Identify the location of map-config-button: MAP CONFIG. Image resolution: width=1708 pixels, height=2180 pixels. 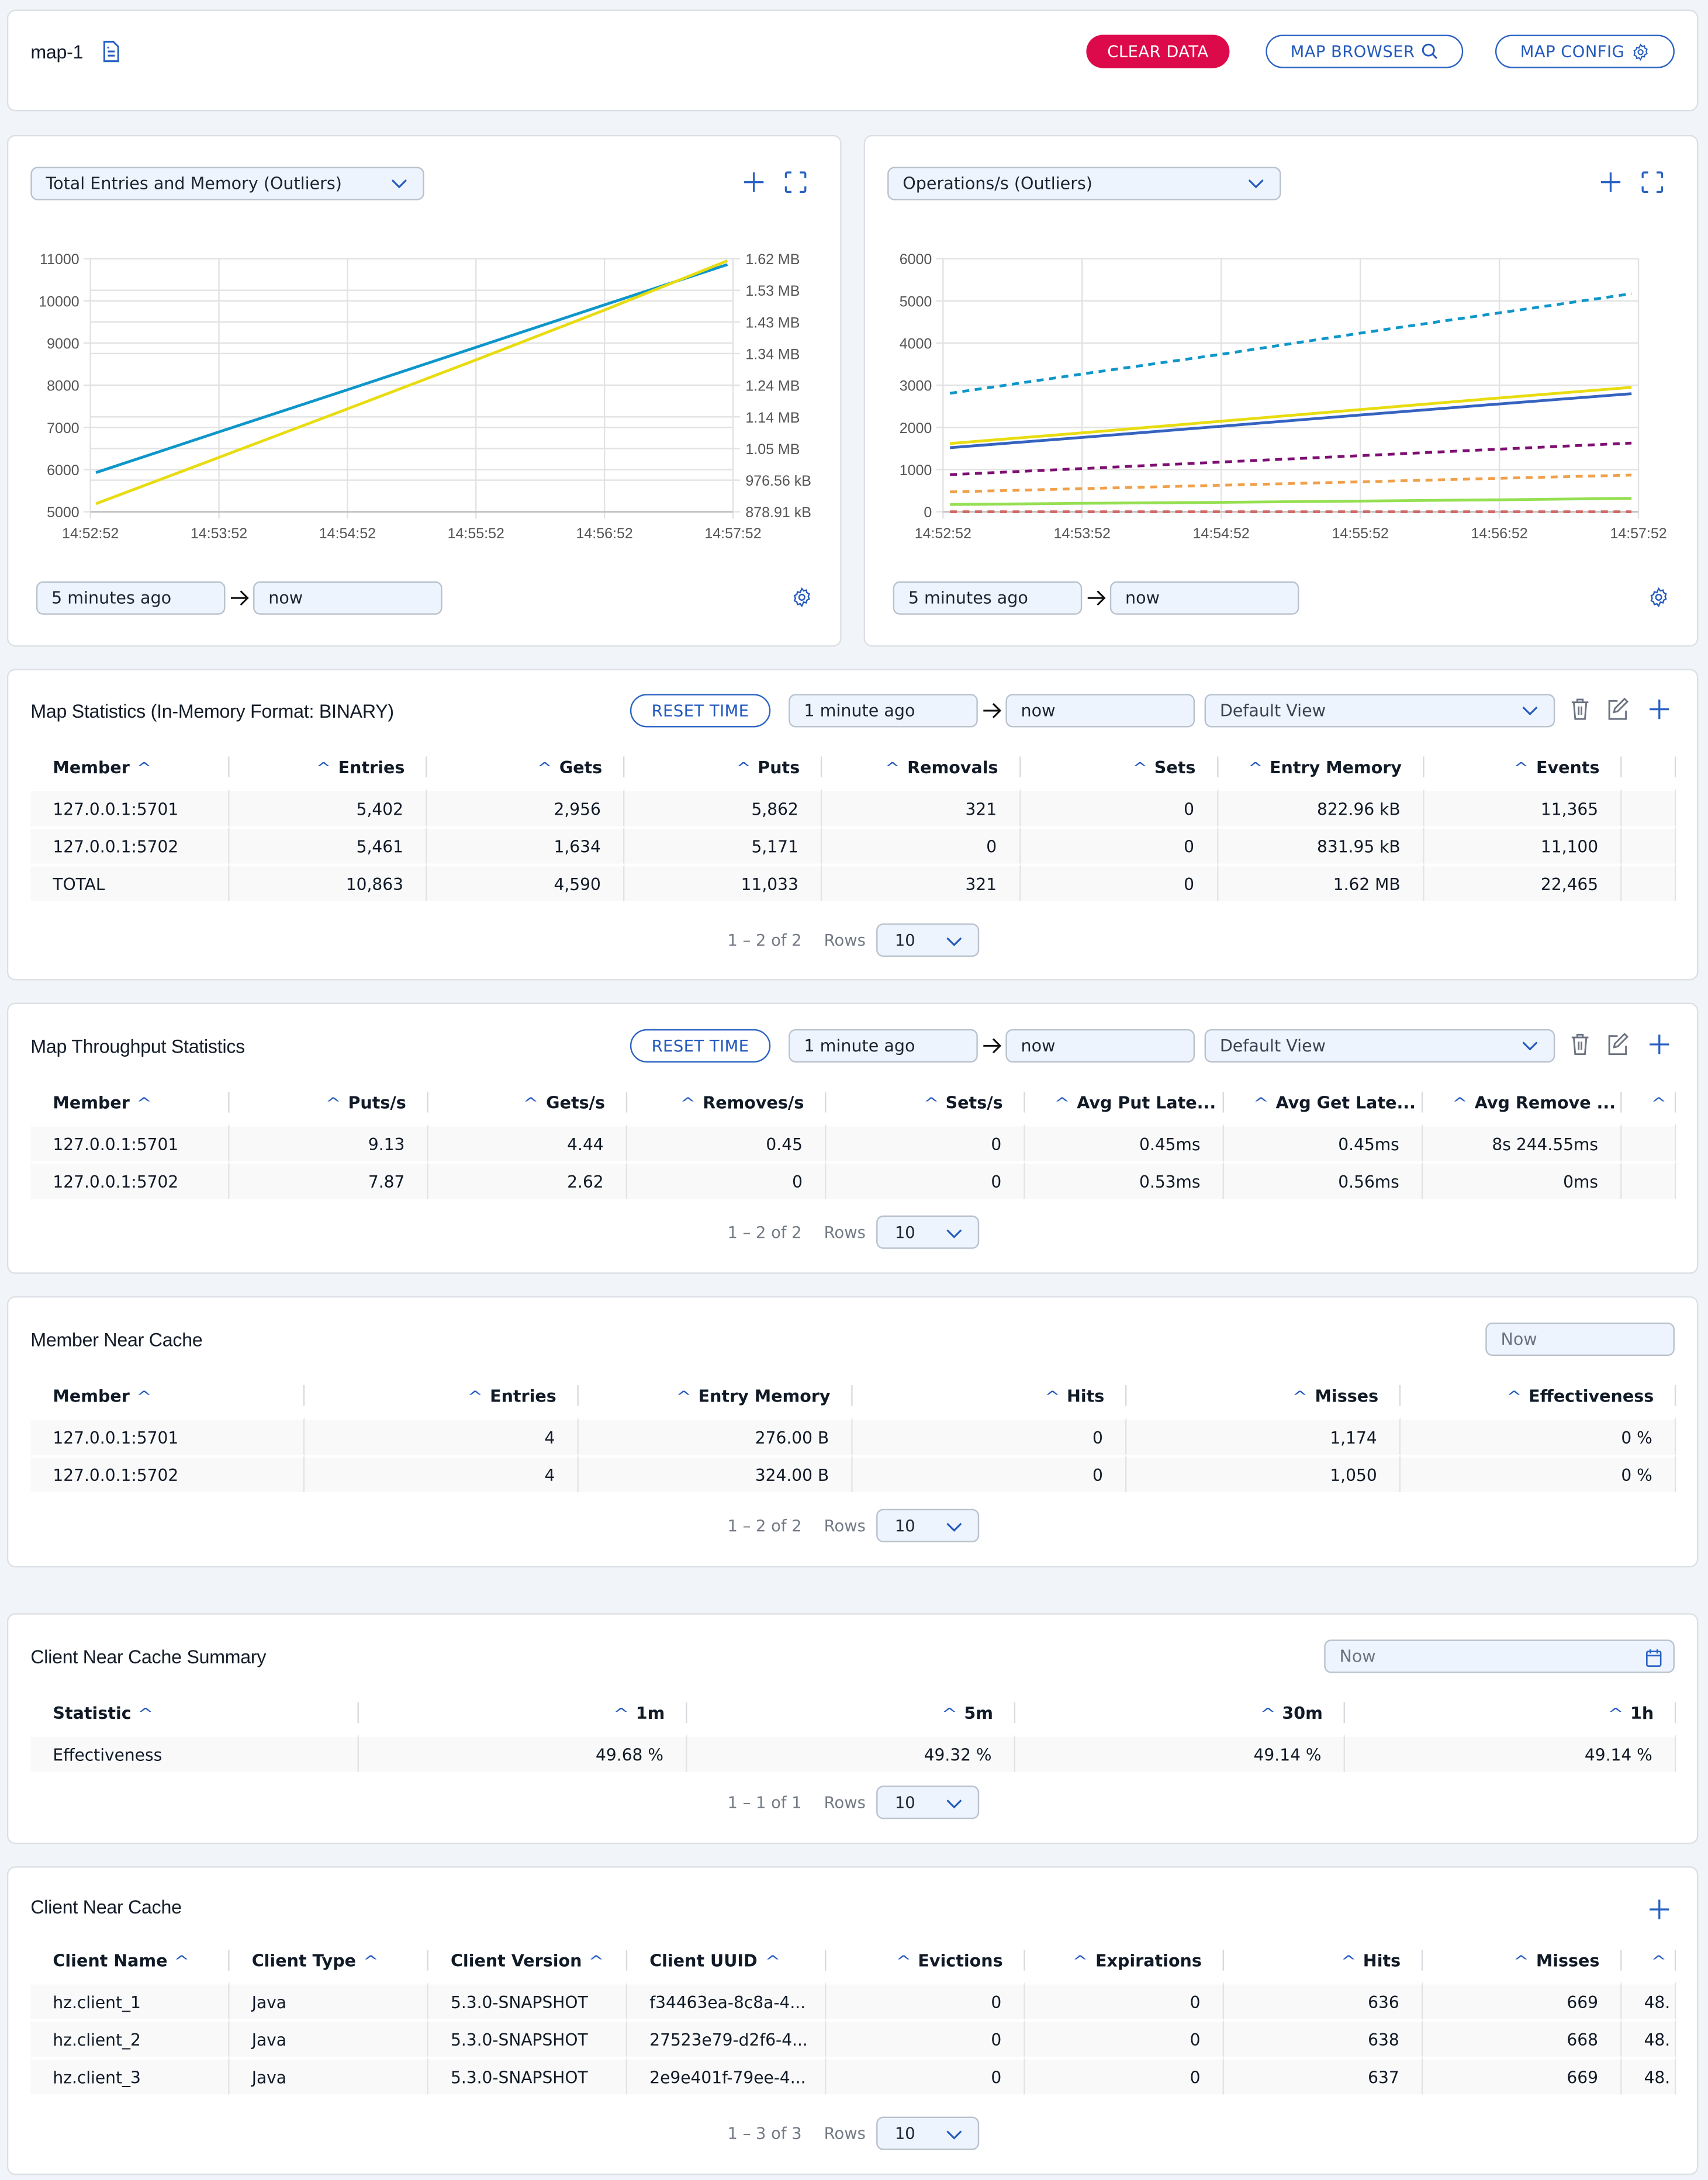
(1585, 51).